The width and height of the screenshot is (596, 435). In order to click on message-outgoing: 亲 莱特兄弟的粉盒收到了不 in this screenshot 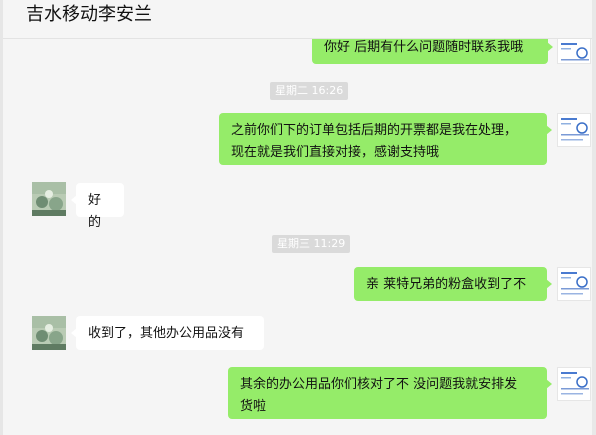, I will do `click(453, 284)`.